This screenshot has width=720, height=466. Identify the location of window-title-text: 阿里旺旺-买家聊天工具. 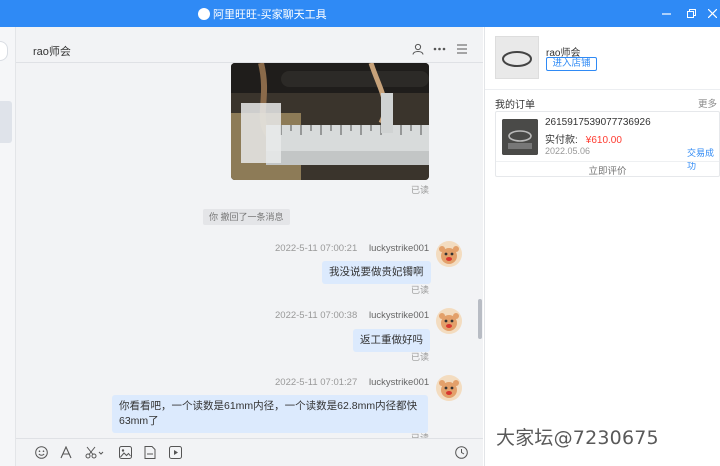
(270, 15).